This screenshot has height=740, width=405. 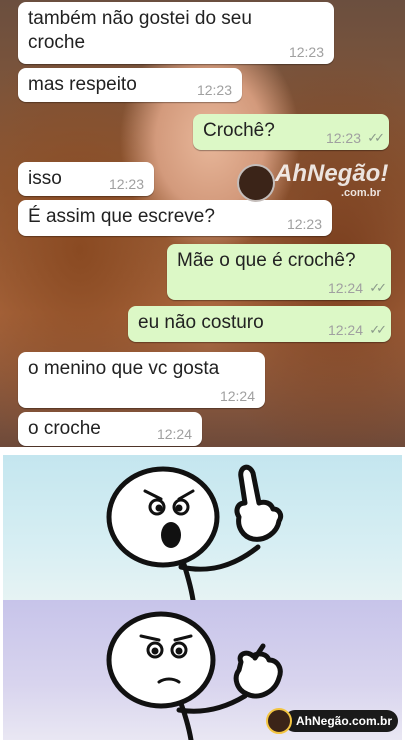 I want to click on raising-finger-stickman-icon, so click(x=195, y=532).